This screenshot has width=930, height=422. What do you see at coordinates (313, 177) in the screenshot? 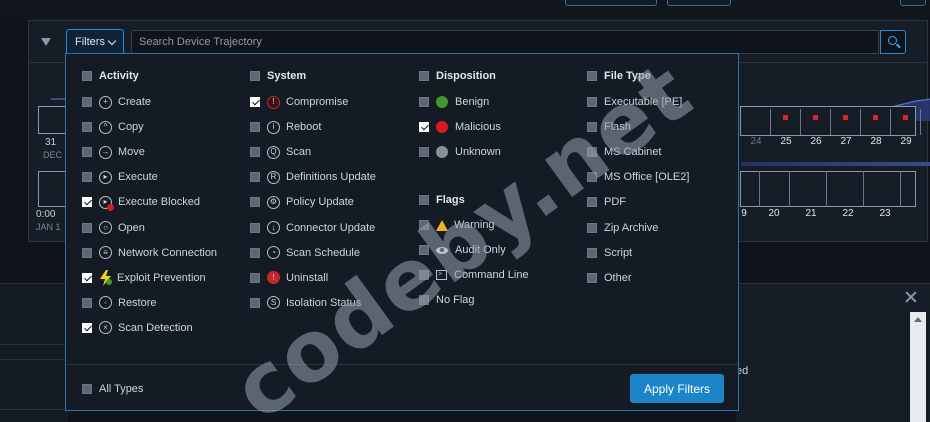
I see `filter-option-definitions-update: R Definitions Update` at bounding box center [313, 177].